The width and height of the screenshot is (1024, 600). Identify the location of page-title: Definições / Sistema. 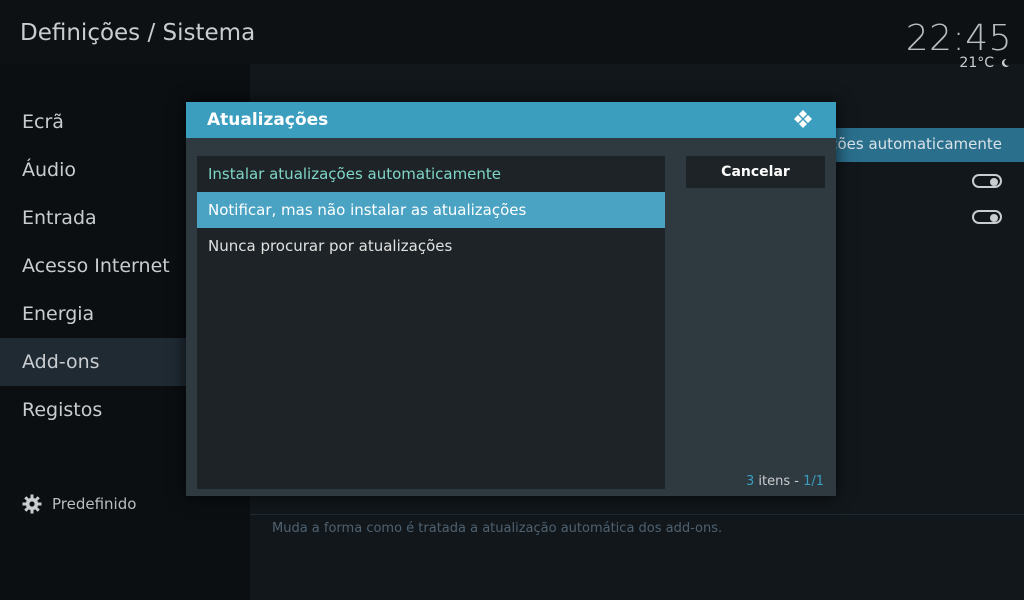
(138, 33).